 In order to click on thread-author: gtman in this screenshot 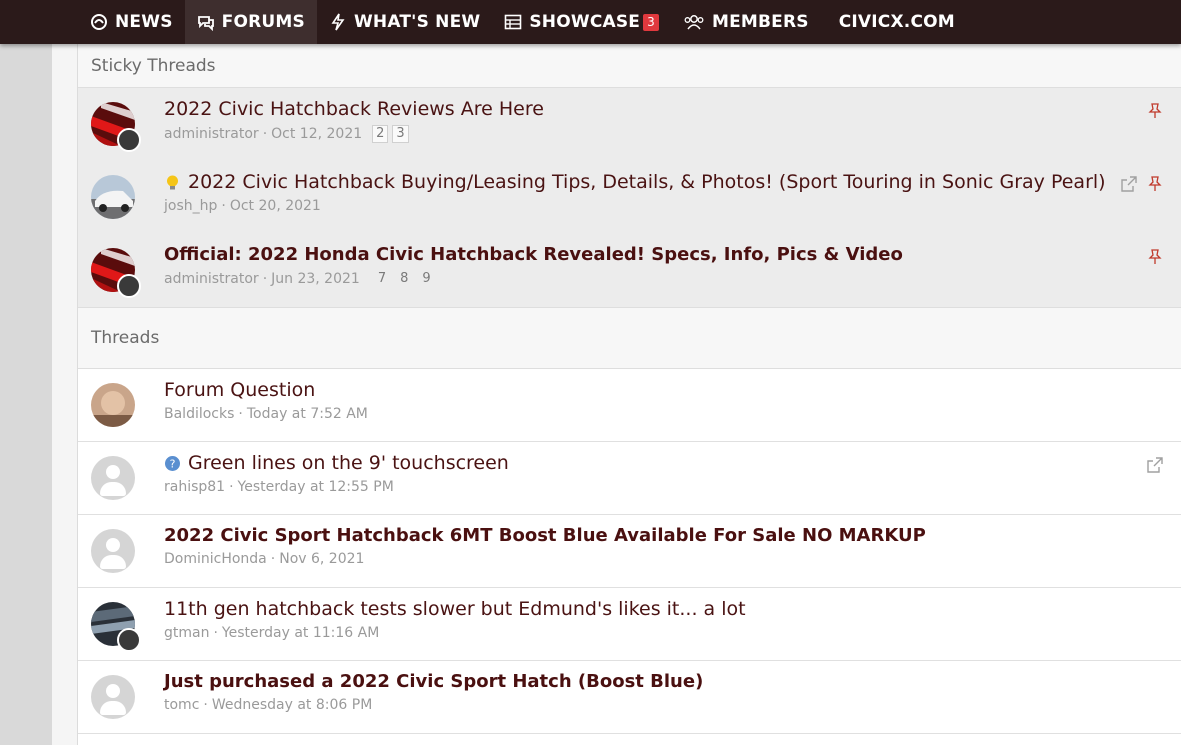, I will do `click(186, 633)`.